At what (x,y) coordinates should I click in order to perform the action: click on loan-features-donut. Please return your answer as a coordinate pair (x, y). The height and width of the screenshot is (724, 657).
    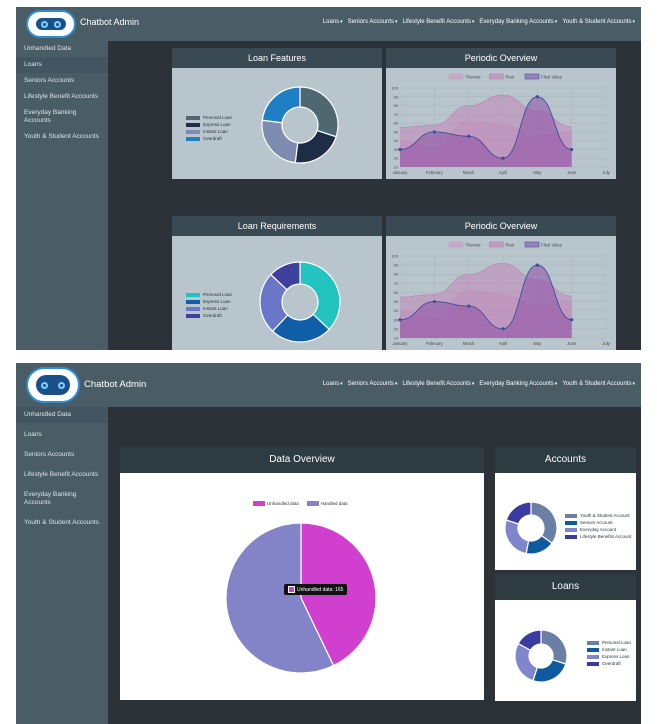
    Looking at the image, I should click on (300, 125).